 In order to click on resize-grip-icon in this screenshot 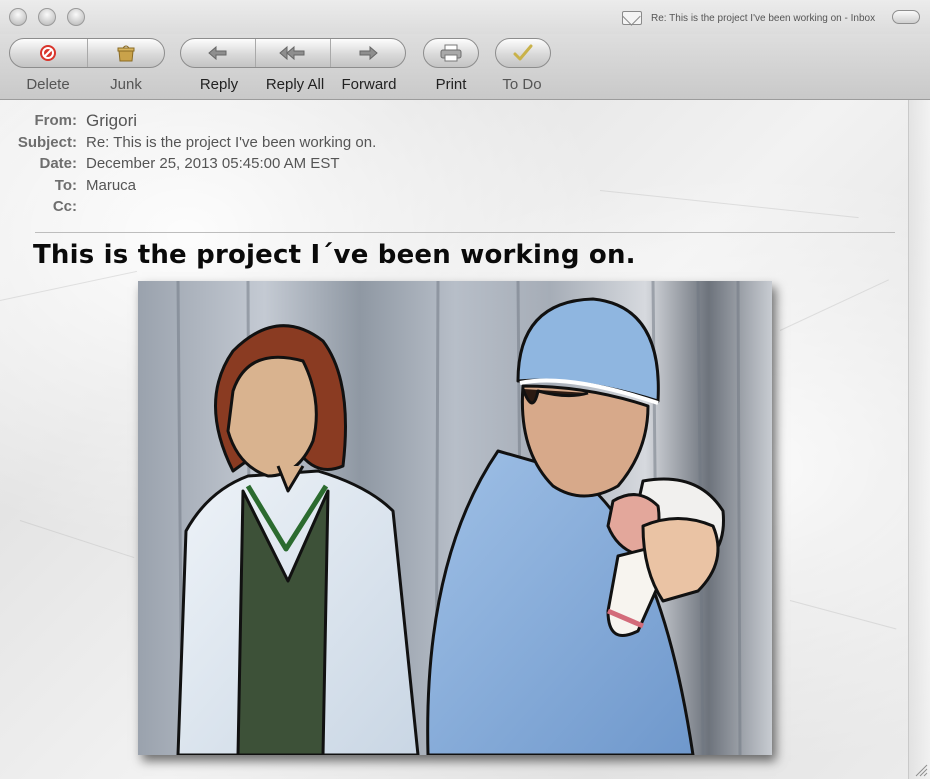, I will do `click(921, 770)`.